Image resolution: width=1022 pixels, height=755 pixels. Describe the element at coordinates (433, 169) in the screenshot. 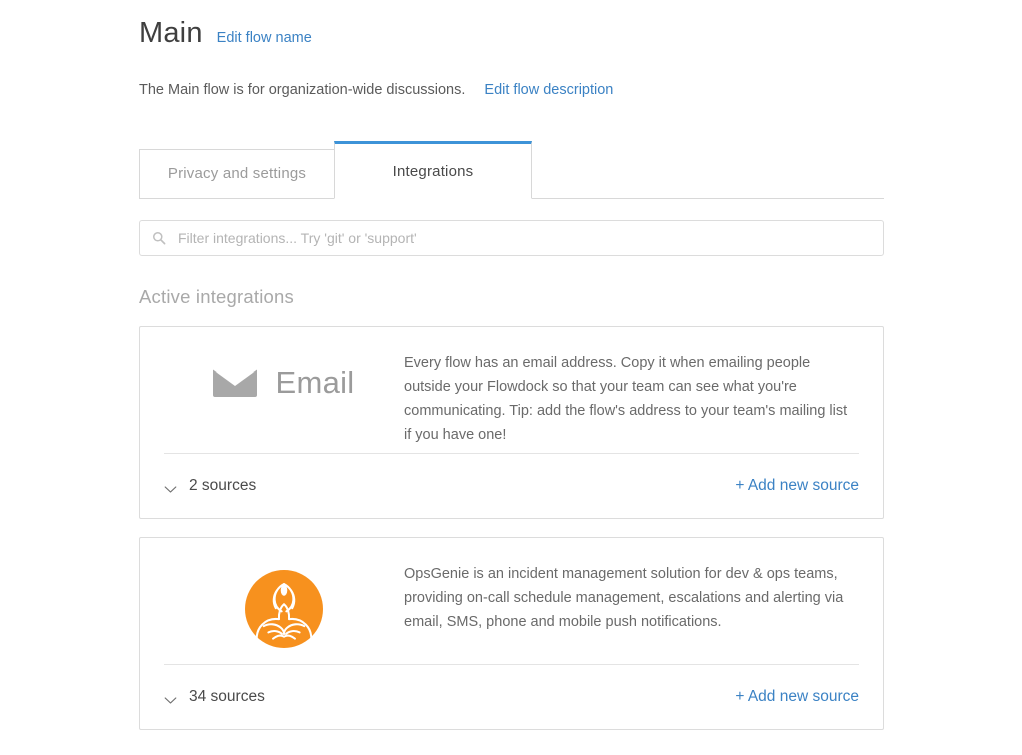

I see `tab-integrations: Integrations` at that location.